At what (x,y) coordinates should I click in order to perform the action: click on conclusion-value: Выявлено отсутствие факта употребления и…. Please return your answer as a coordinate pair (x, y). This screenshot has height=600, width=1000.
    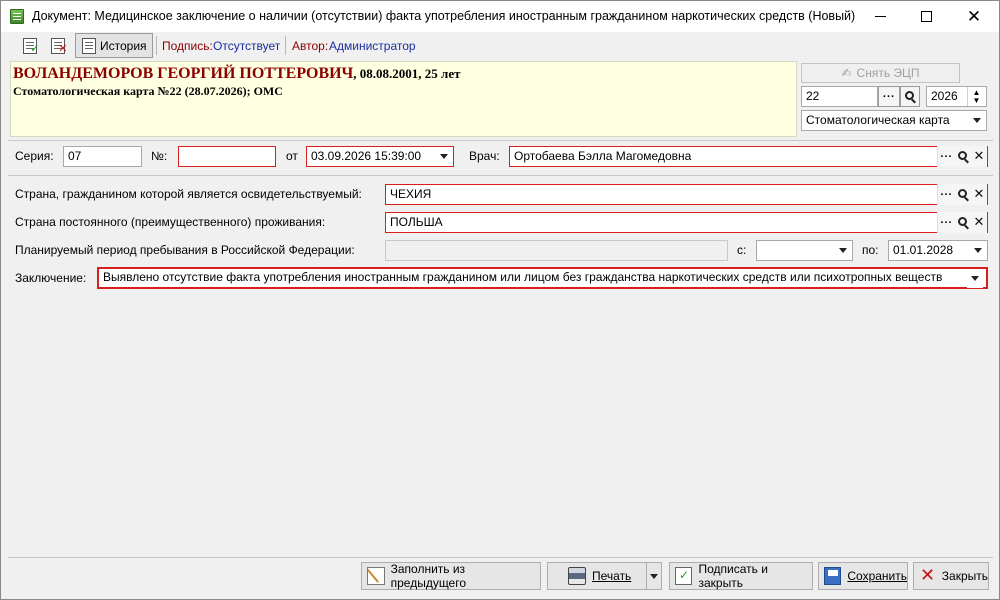
    Looking at the image, I should click on (523, 277).